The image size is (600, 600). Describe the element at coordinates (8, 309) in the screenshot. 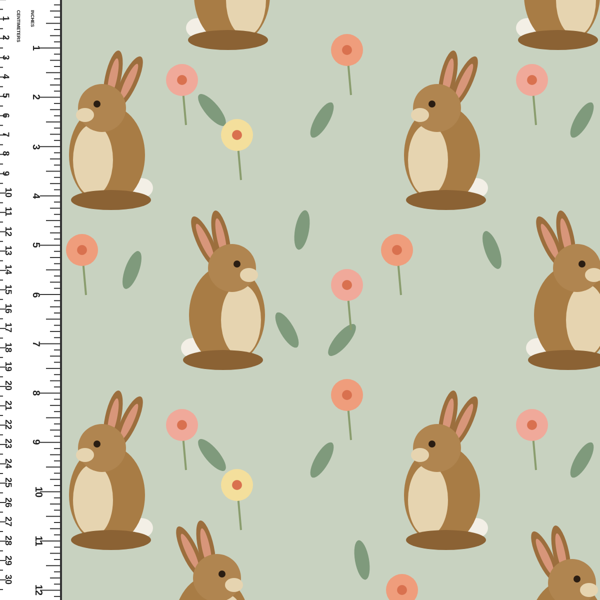

I see `centimeter-number: 16` at that location.